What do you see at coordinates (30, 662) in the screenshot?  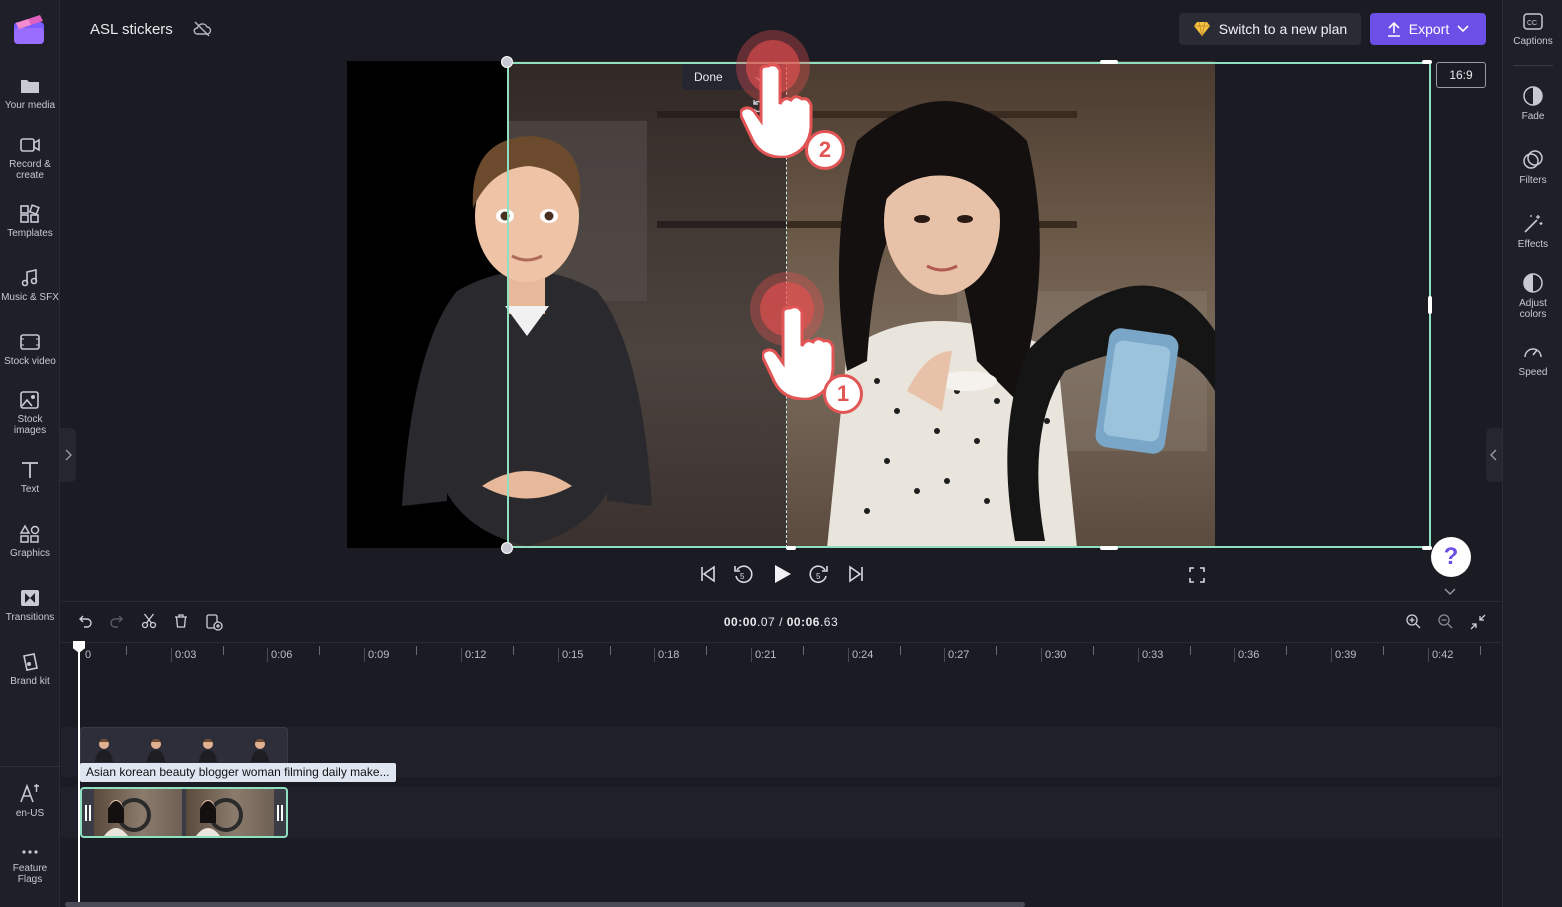 I see `brand-icon` at bounding box center [30, 662].